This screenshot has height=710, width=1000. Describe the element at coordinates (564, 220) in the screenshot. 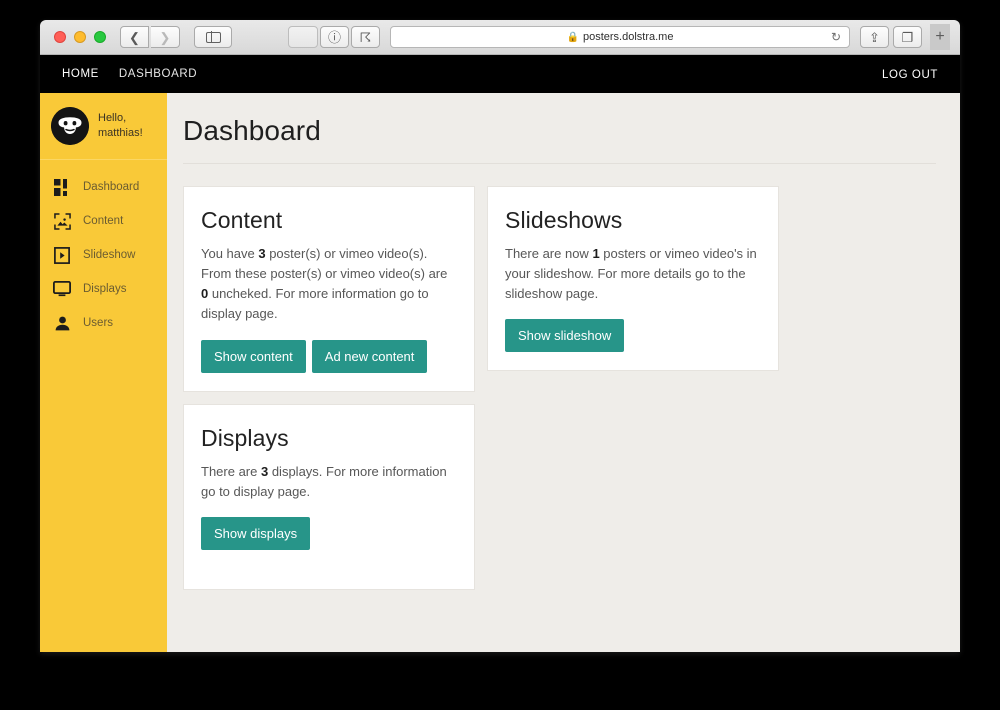

I see `card-slideshows-title: Slideshows` at that location.